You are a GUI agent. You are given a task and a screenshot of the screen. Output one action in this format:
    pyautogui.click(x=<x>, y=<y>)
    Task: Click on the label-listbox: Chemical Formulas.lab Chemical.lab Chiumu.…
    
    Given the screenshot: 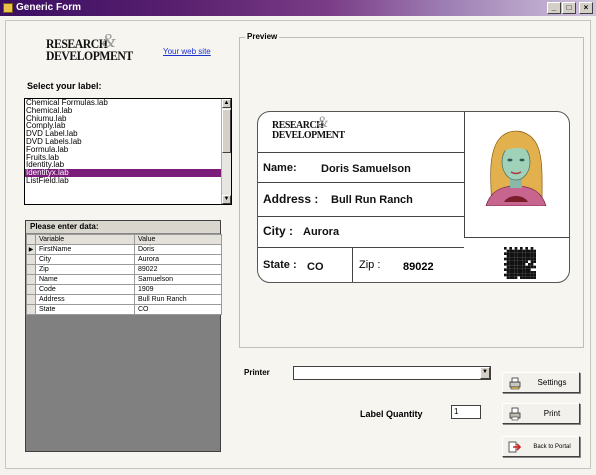 What is the action you would take?
    pyautogui.click(x=128, y=151)
    